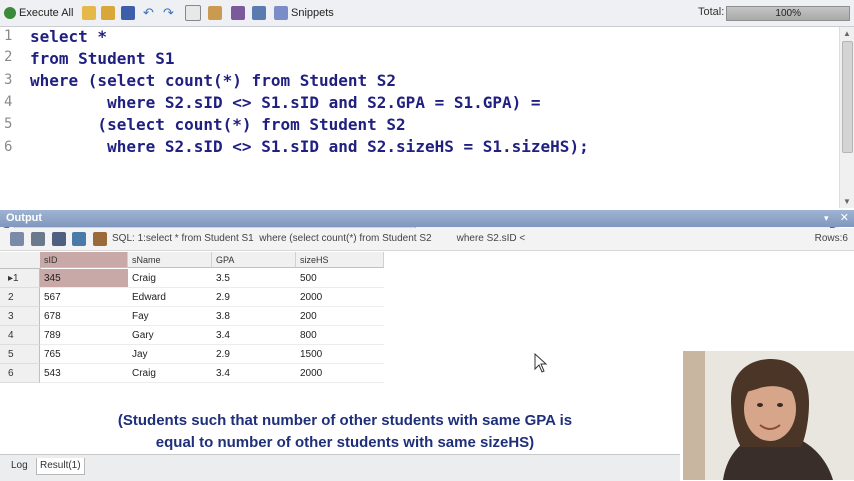  What do you see at coordinates (170, 316) in the screenshot?
I see `cell-sname: Fay` at bounding box center [170, 316].